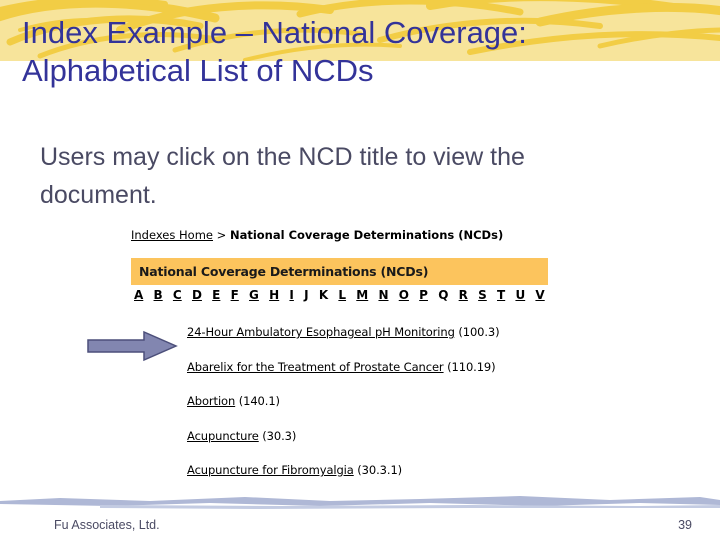 The width and height of the screenshot is (720, 540). What do you see at coordinates (443, 295) in the screenshot?
I see `alphabet-link-q: Q` at bounding box center [443, 295].